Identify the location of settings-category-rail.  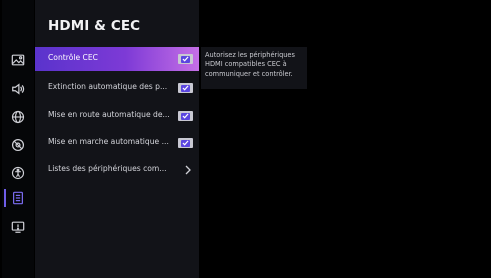
(18, 139).